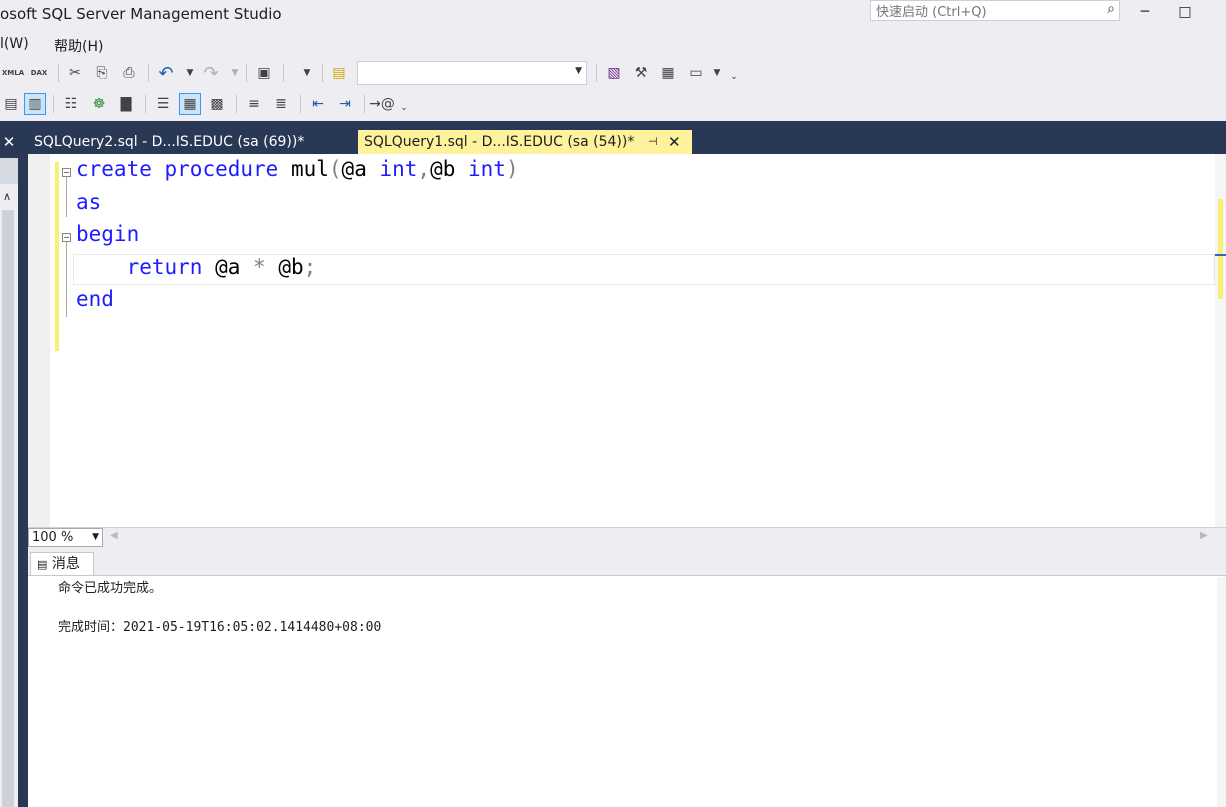 The height and width of the screenshot is (807, 1226). I want to click on sql-keyword: as, so click(89, 202).